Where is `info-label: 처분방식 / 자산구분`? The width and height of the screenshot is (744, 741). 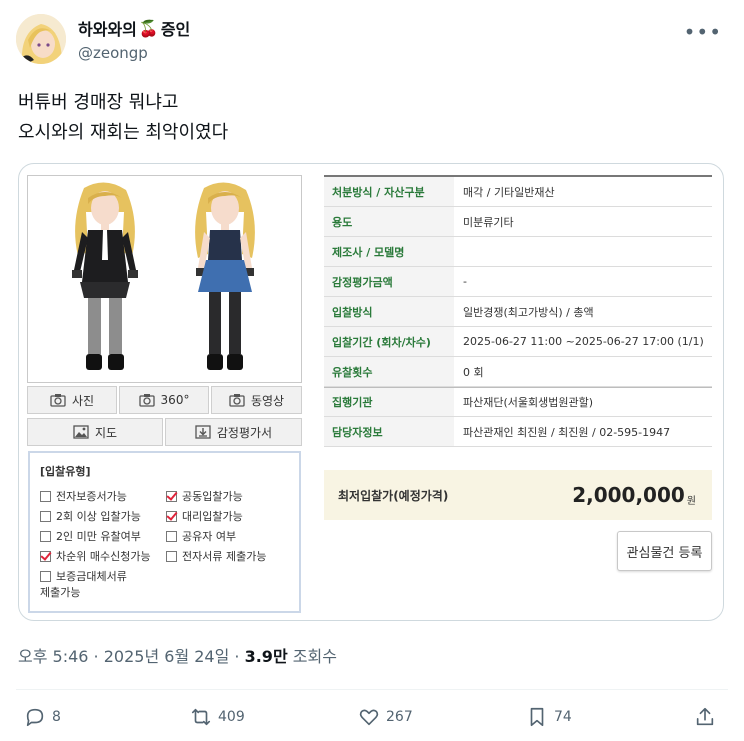 info-label: 처분방식 / 자산구분 is located at coordinates (389, 191).